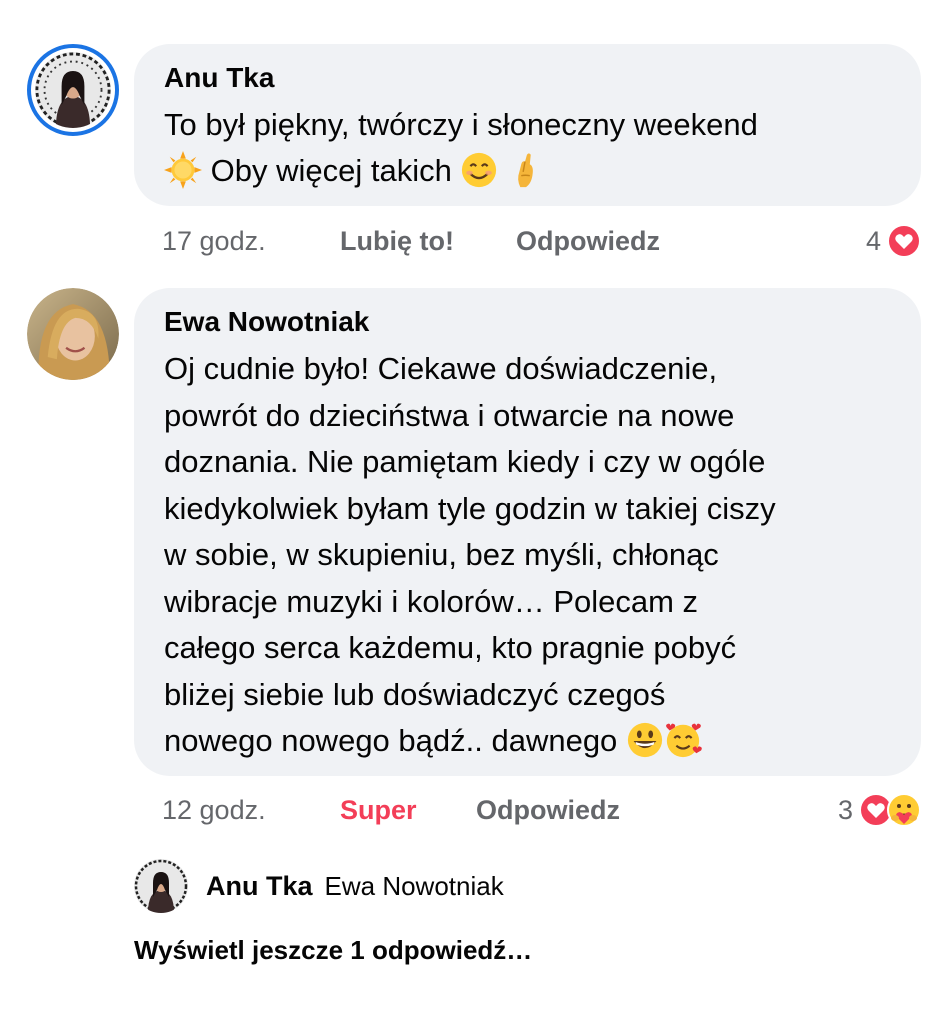 Image resolution: width=949 pixels, height=1024 pixels. Describe the element at coordinates (214, 810) in the screenshot. I see `comment-time: 12 godz.` at that location.